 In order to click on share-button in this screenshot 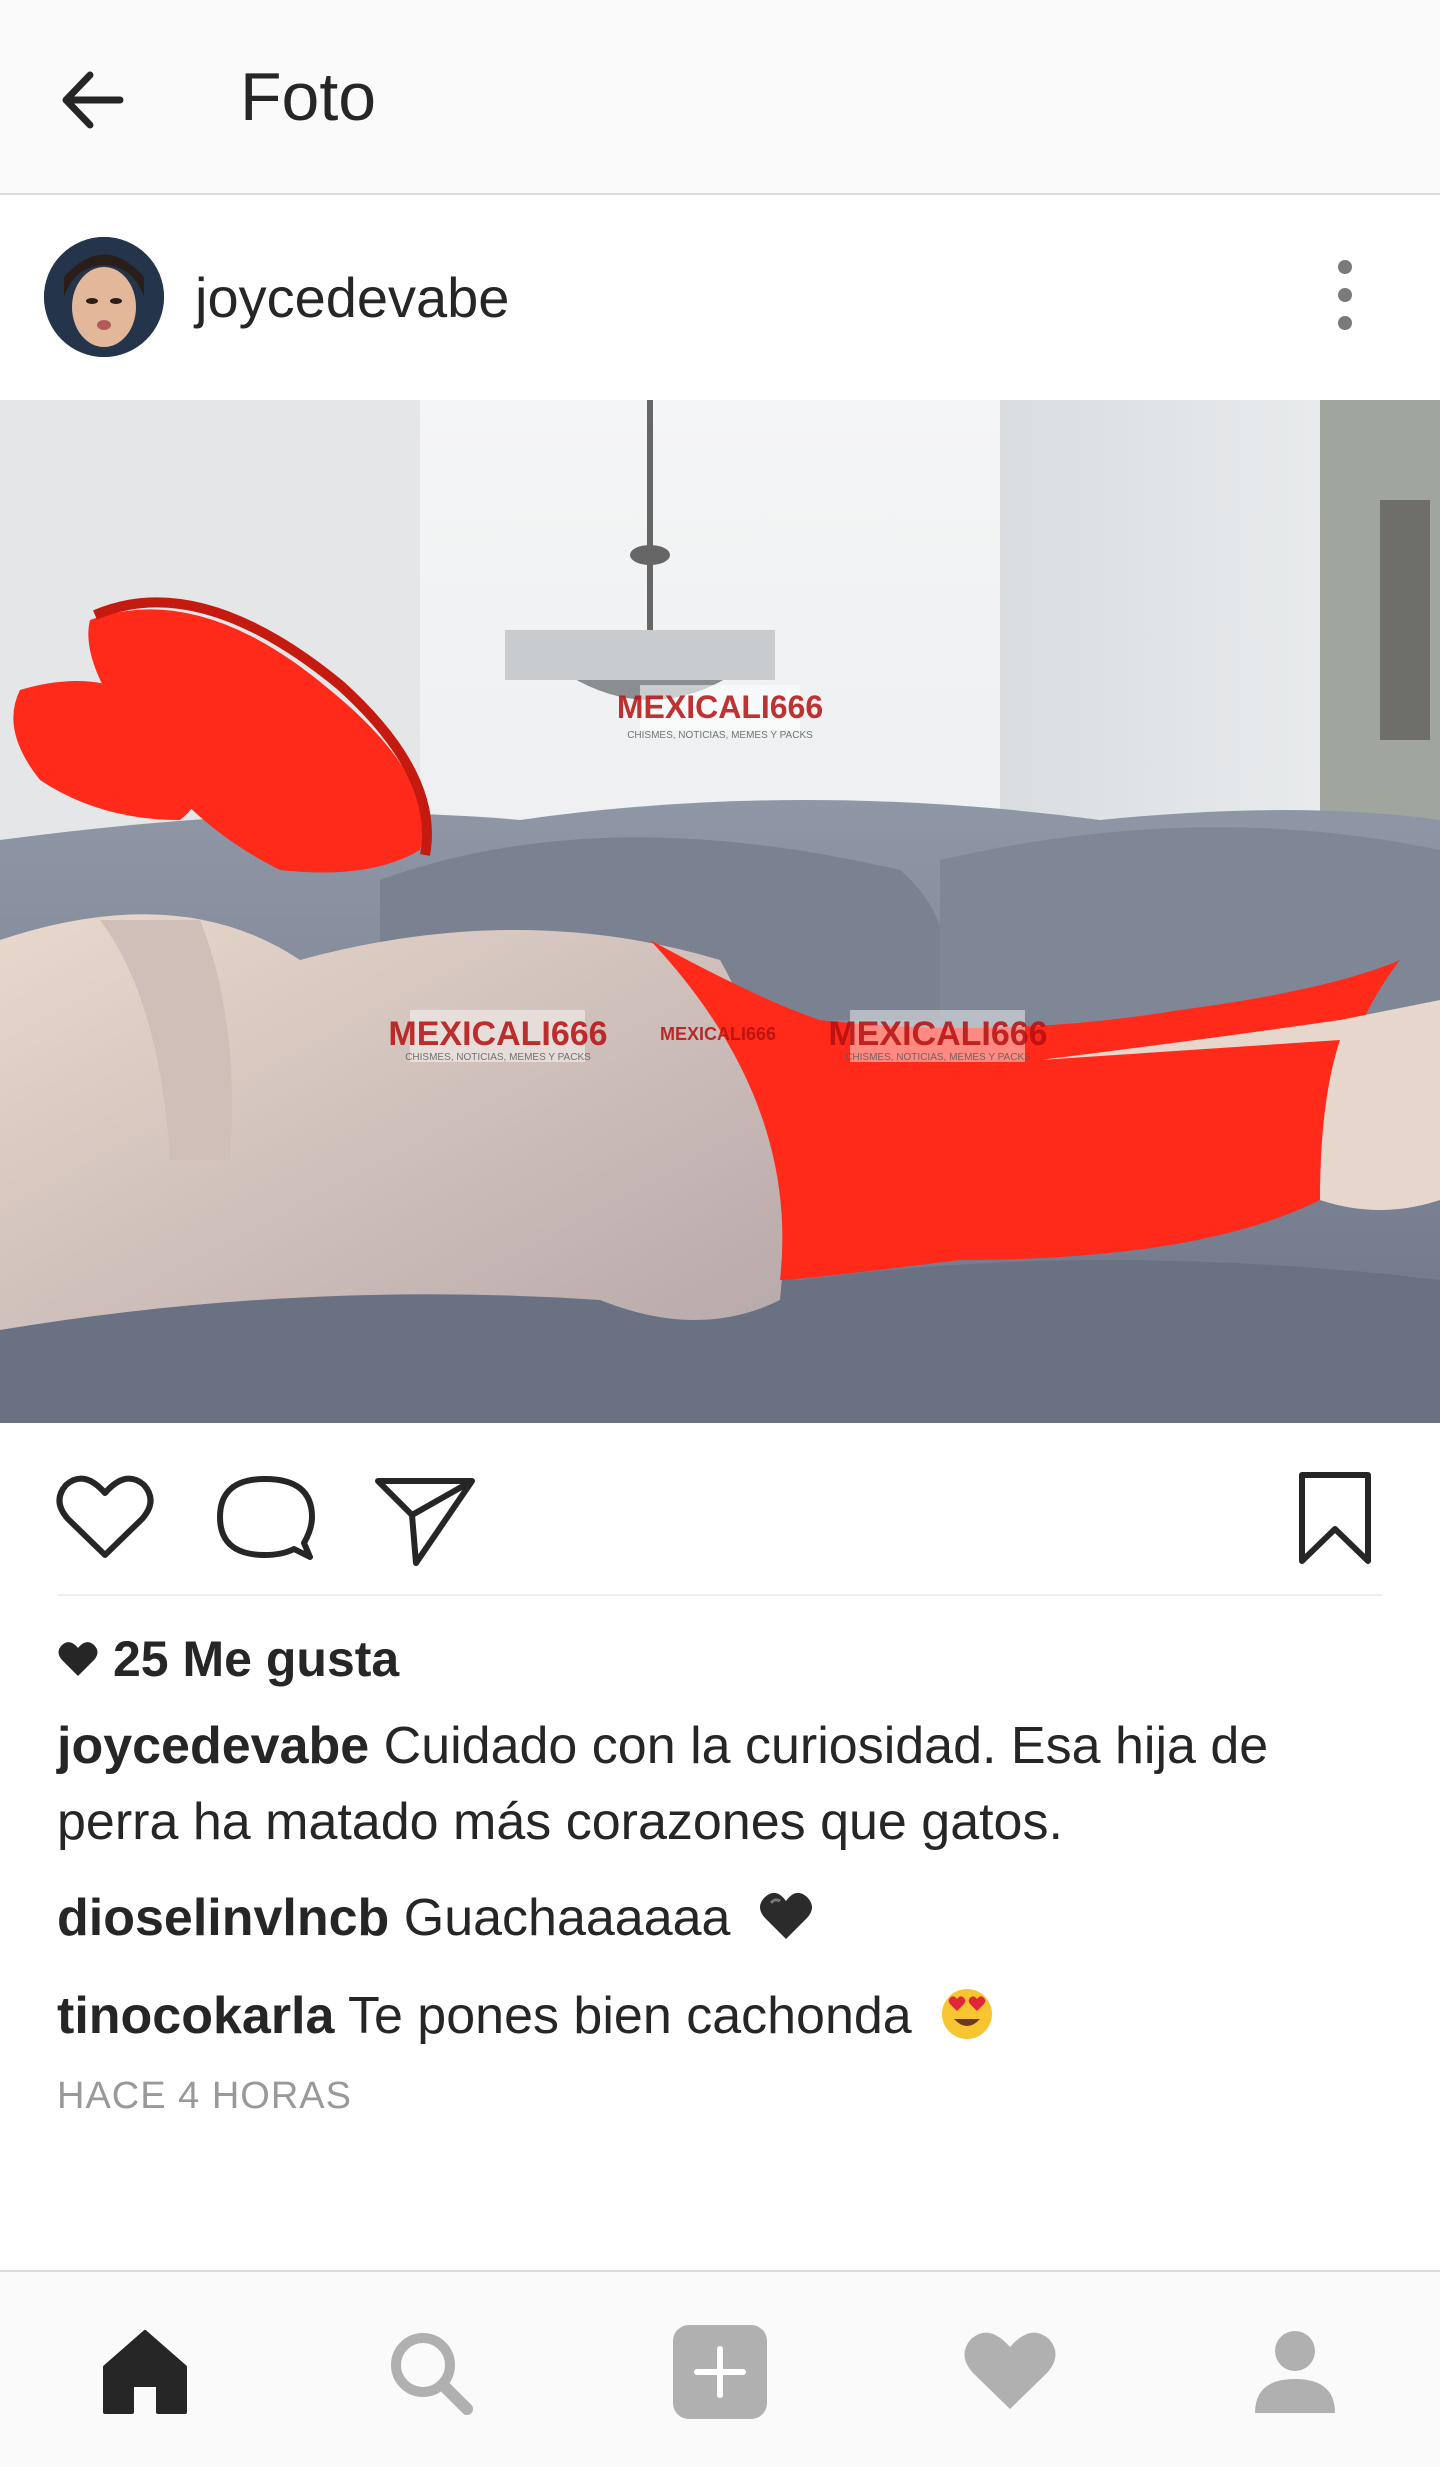, I will do `click(425, 1518)`.